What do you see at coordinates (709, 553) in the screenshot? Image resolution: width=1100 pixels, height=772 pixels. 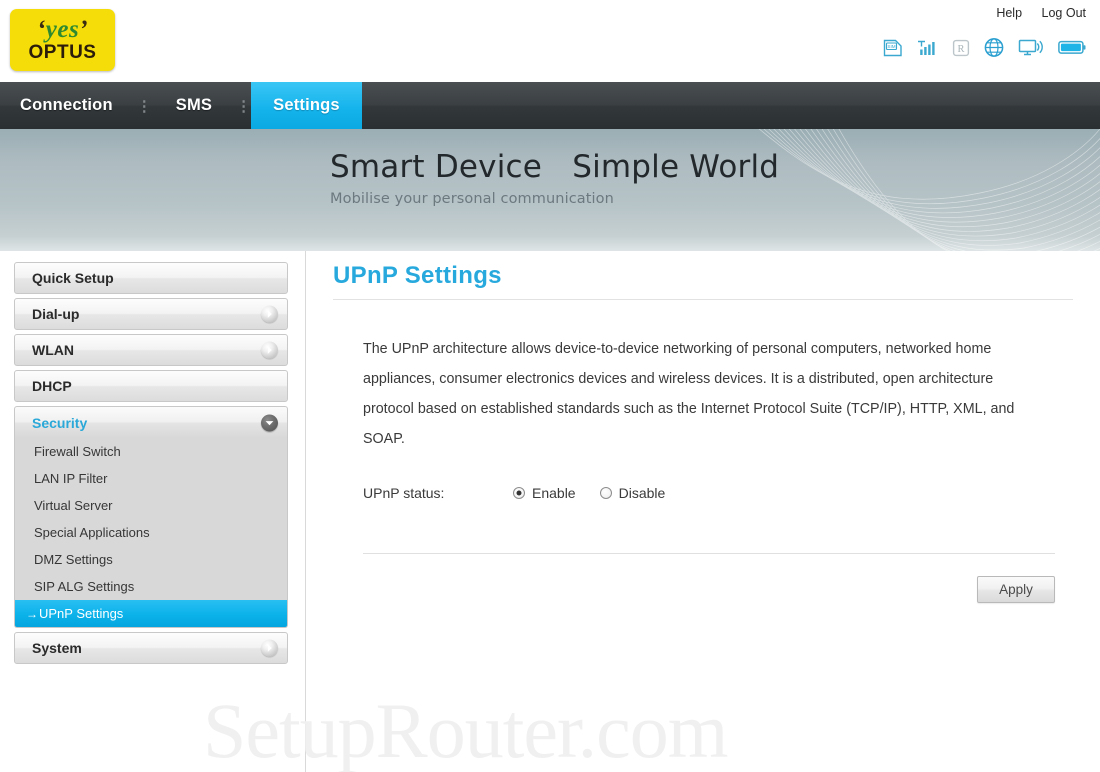 I see `form-divider` at bounding box center [709, 553].